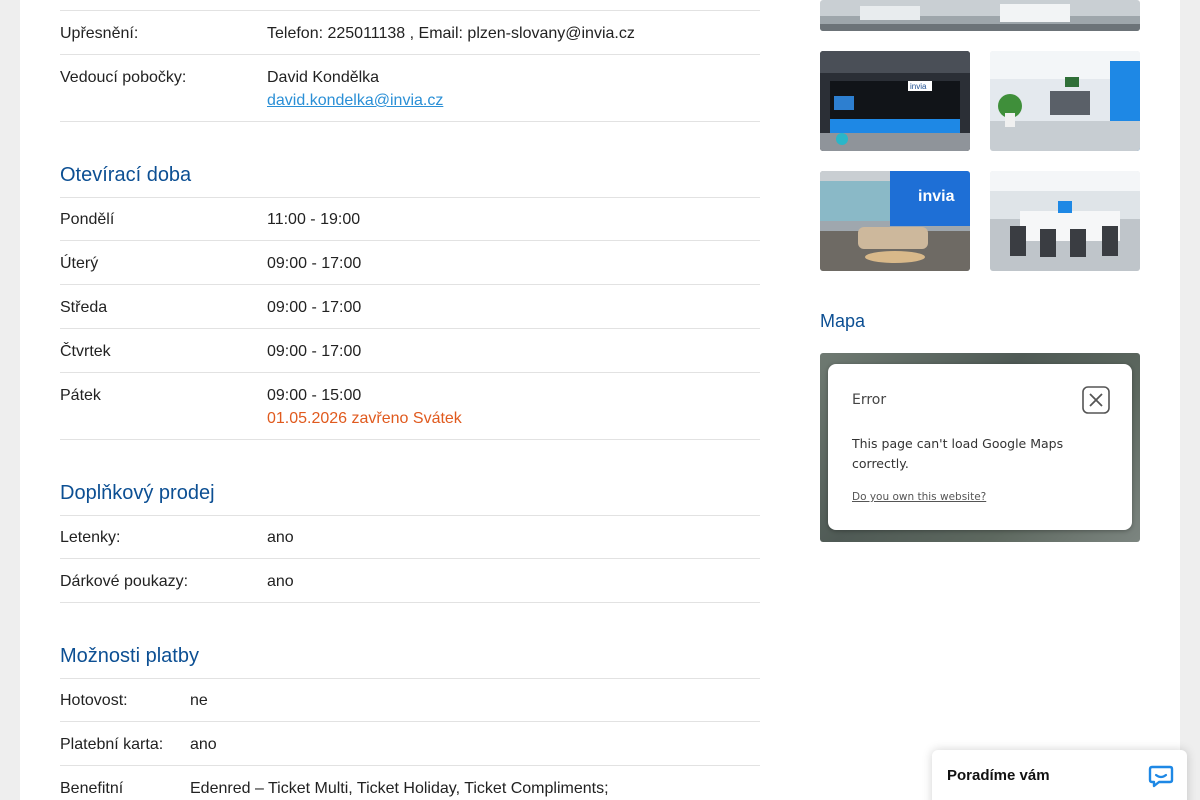 The width and height of the screenshot is (1200, 800). What do you see at coordinates (869, 400) in the screenshot?
I see `map-error-title: Error` at bounding box center [869, 400].